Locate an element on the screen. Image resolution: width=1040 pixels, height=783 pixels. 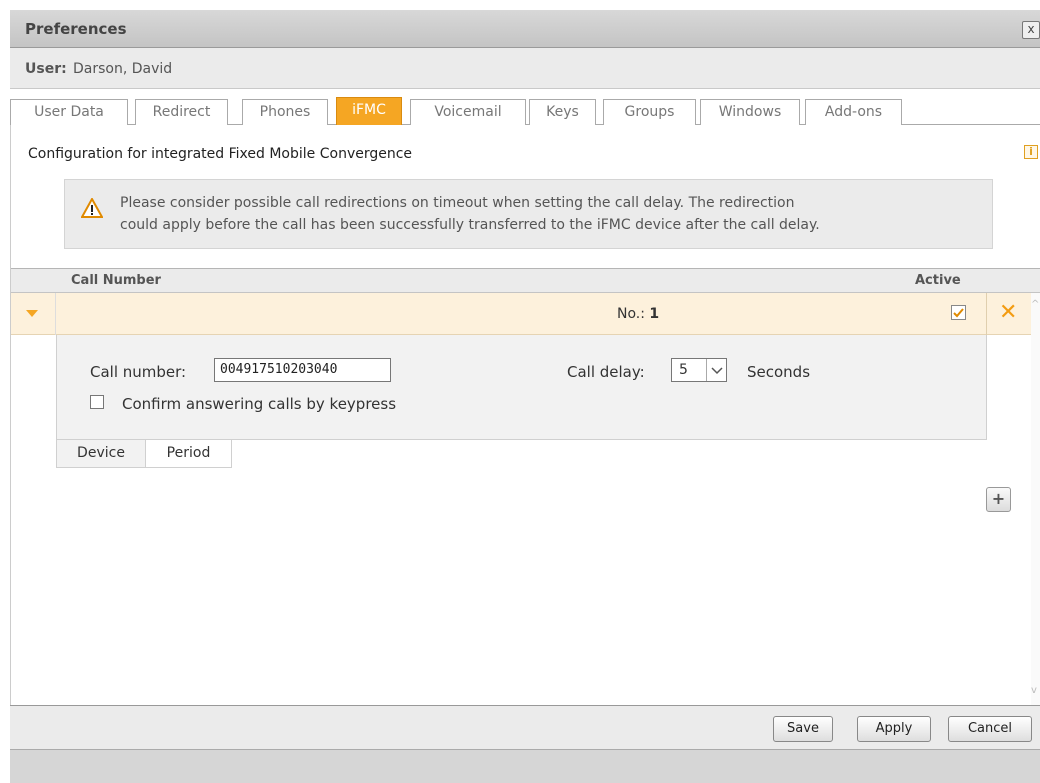
row-number-label: No.: is located at coordinates (631, 314).